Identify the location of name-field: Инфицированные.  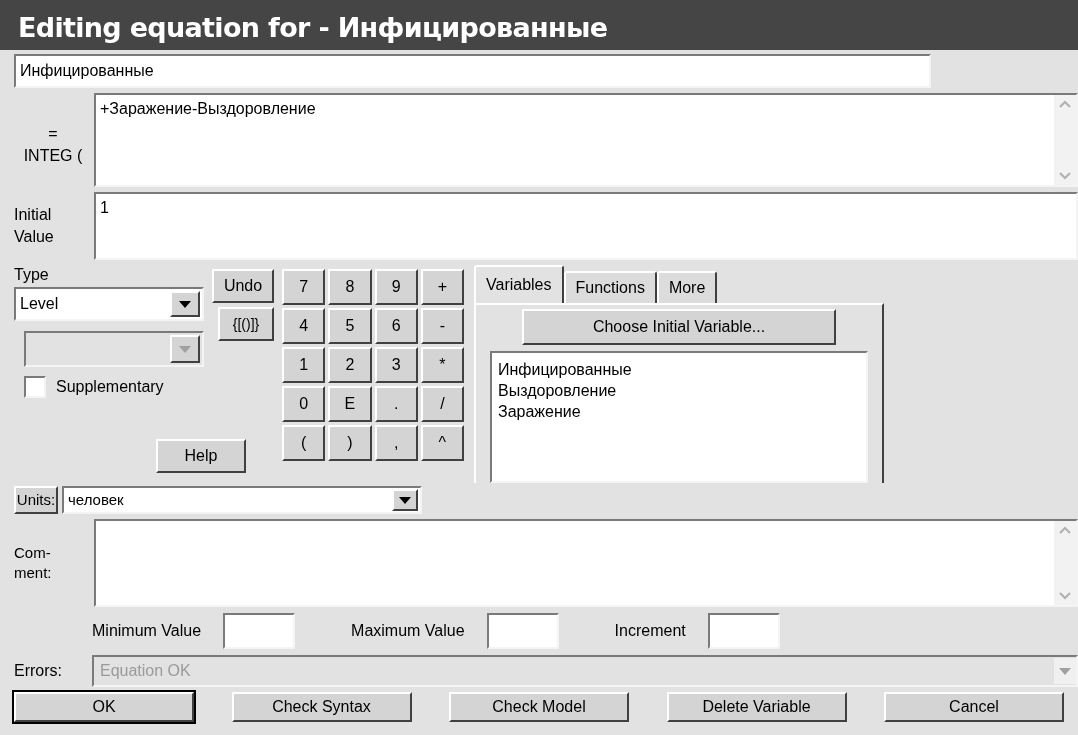
(472, 71).